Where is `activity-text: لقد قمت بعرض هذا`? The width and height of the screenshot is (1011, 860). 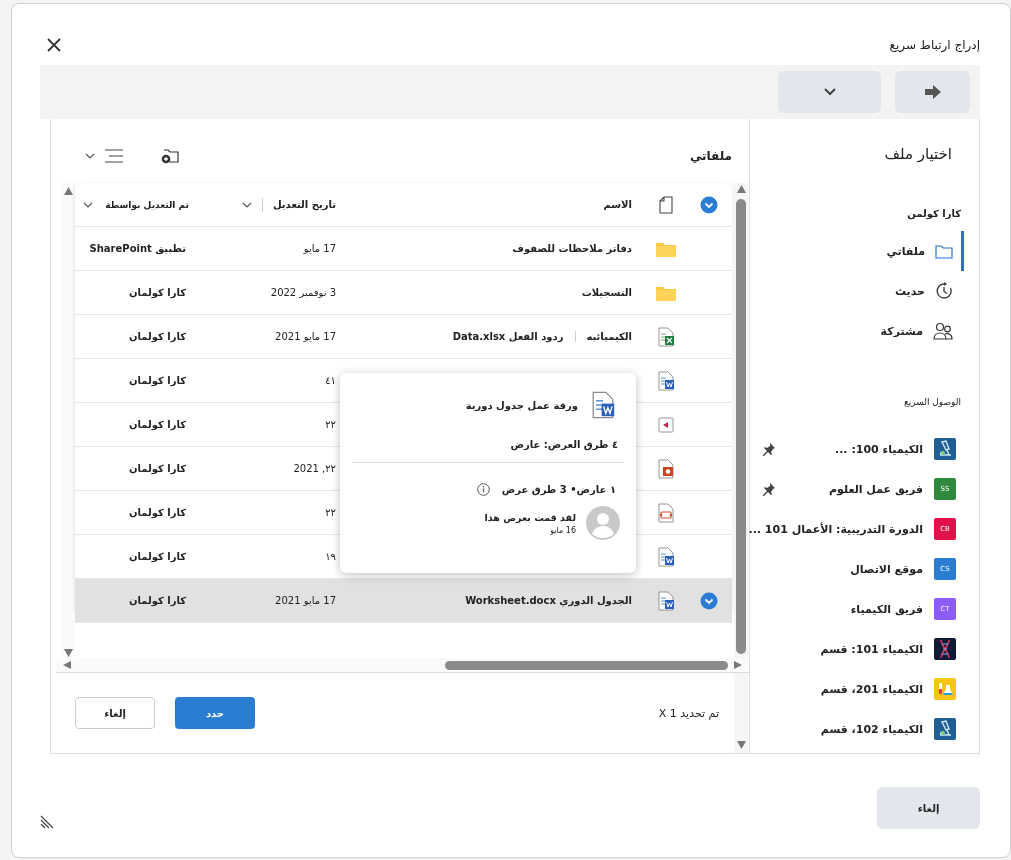
activity-text: لقد قمت بعرض هذا is located at coordinates (530, 517).